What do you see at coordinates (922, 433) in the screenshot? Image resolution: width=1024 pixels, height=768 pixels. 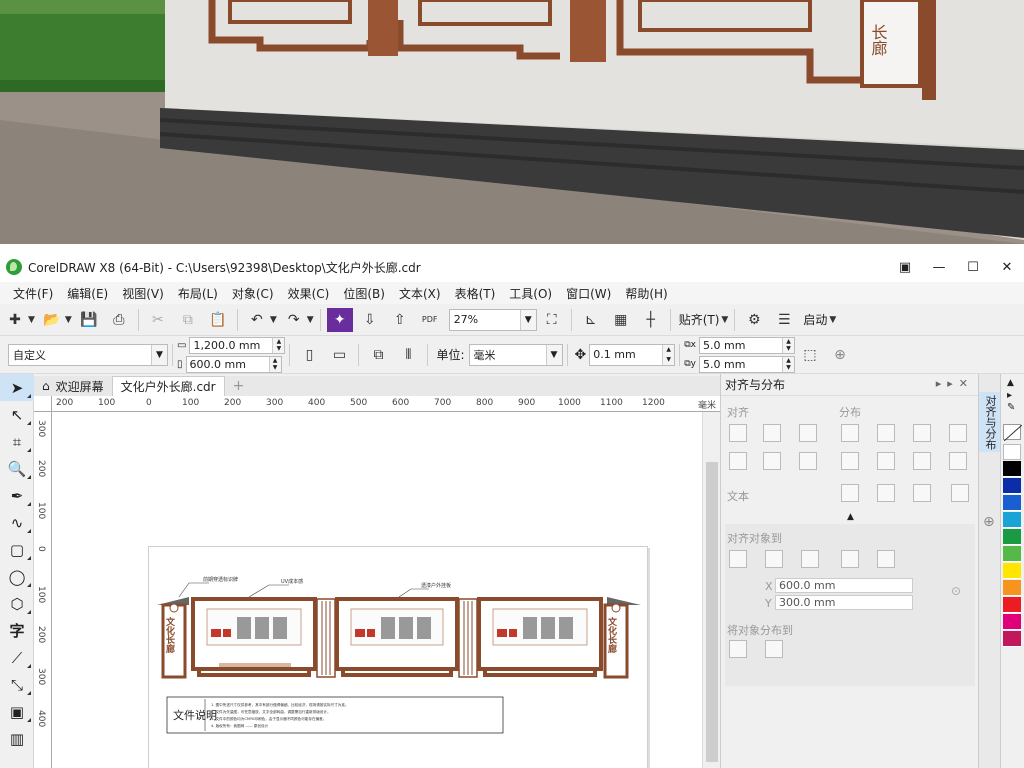 I see `distribute-spacing-icon` at bounding box center [922, 433].